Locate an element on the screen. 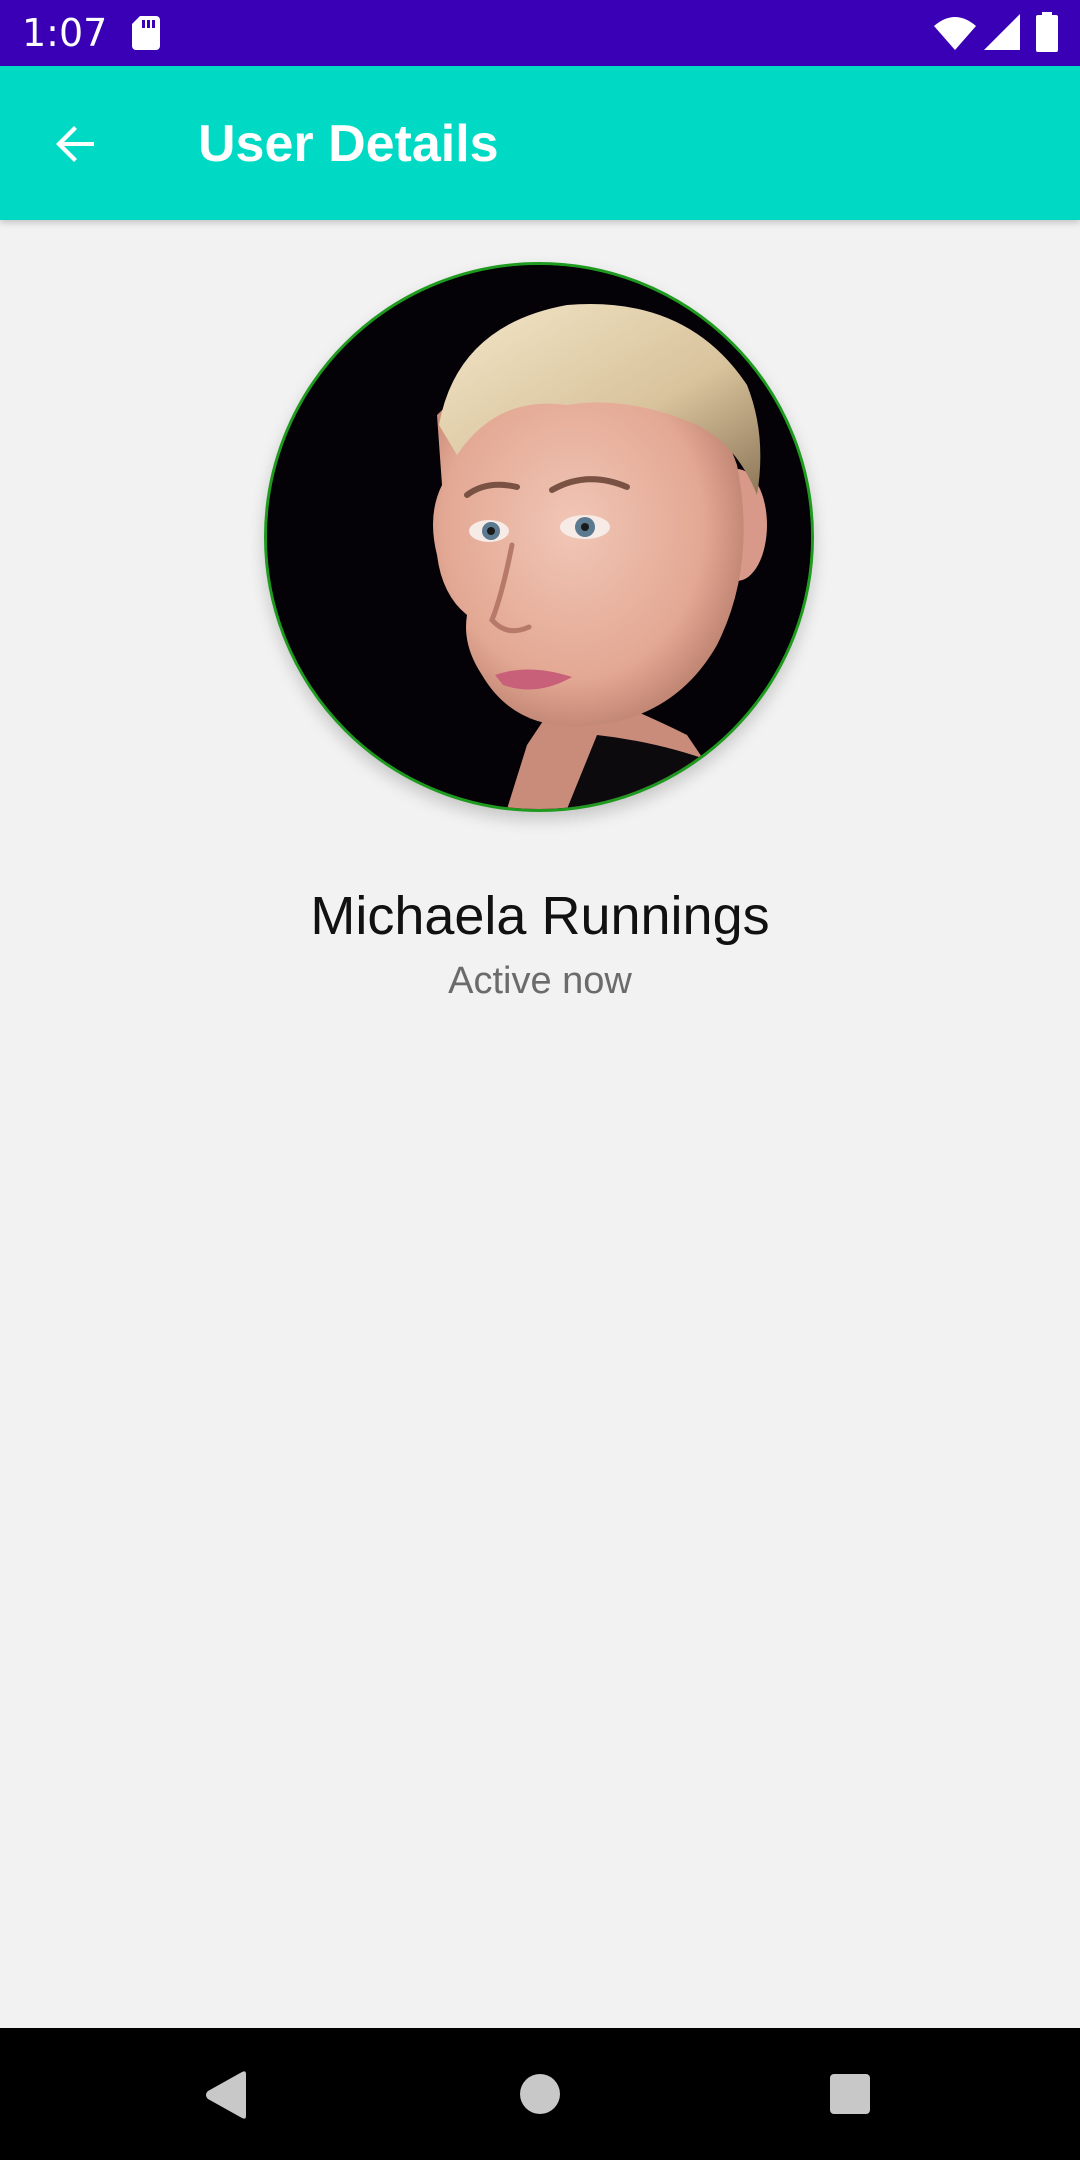 This screenshot has width=1080, height=2160. nav-home-button is located at coordinates (540, 2094).